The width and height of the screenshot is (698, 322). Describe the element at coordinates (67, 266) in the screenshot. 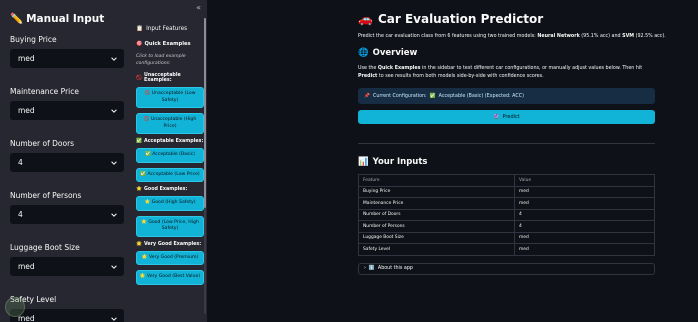

I see `select-luggage-boot-size: med` at that location.